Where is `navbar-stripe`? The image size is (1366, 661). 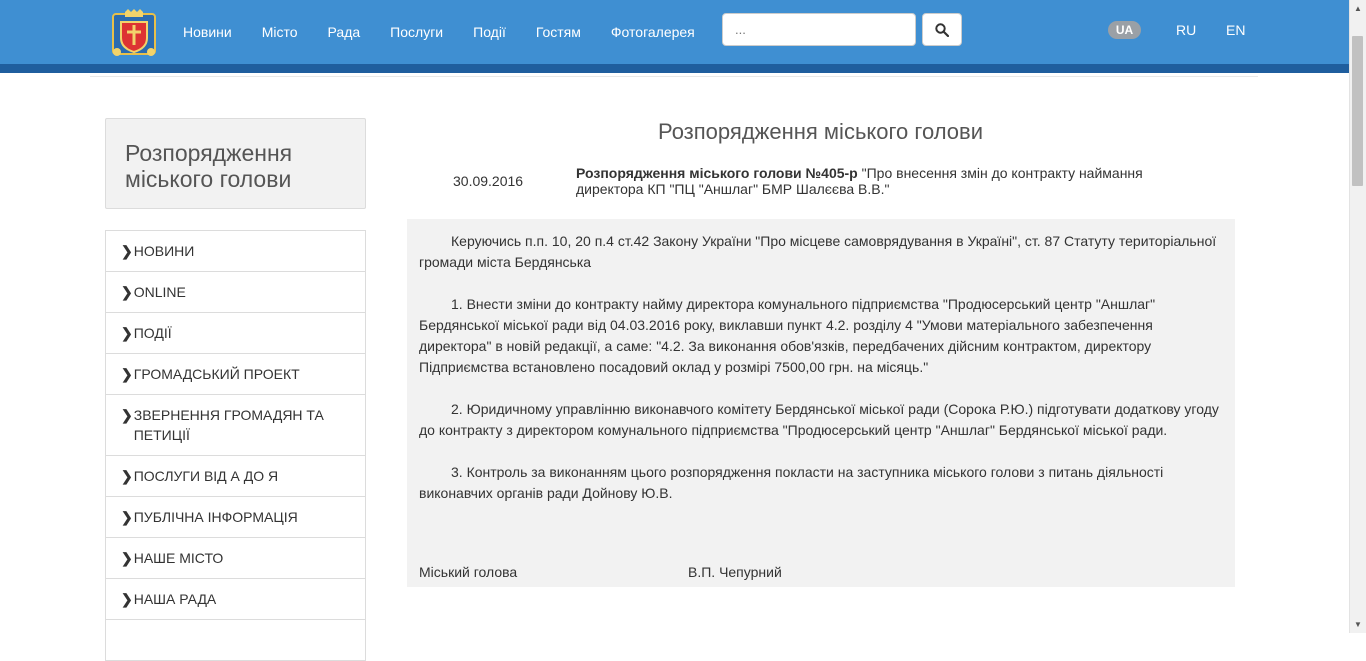
navbar-stripe is located at coordinates (674, 68).